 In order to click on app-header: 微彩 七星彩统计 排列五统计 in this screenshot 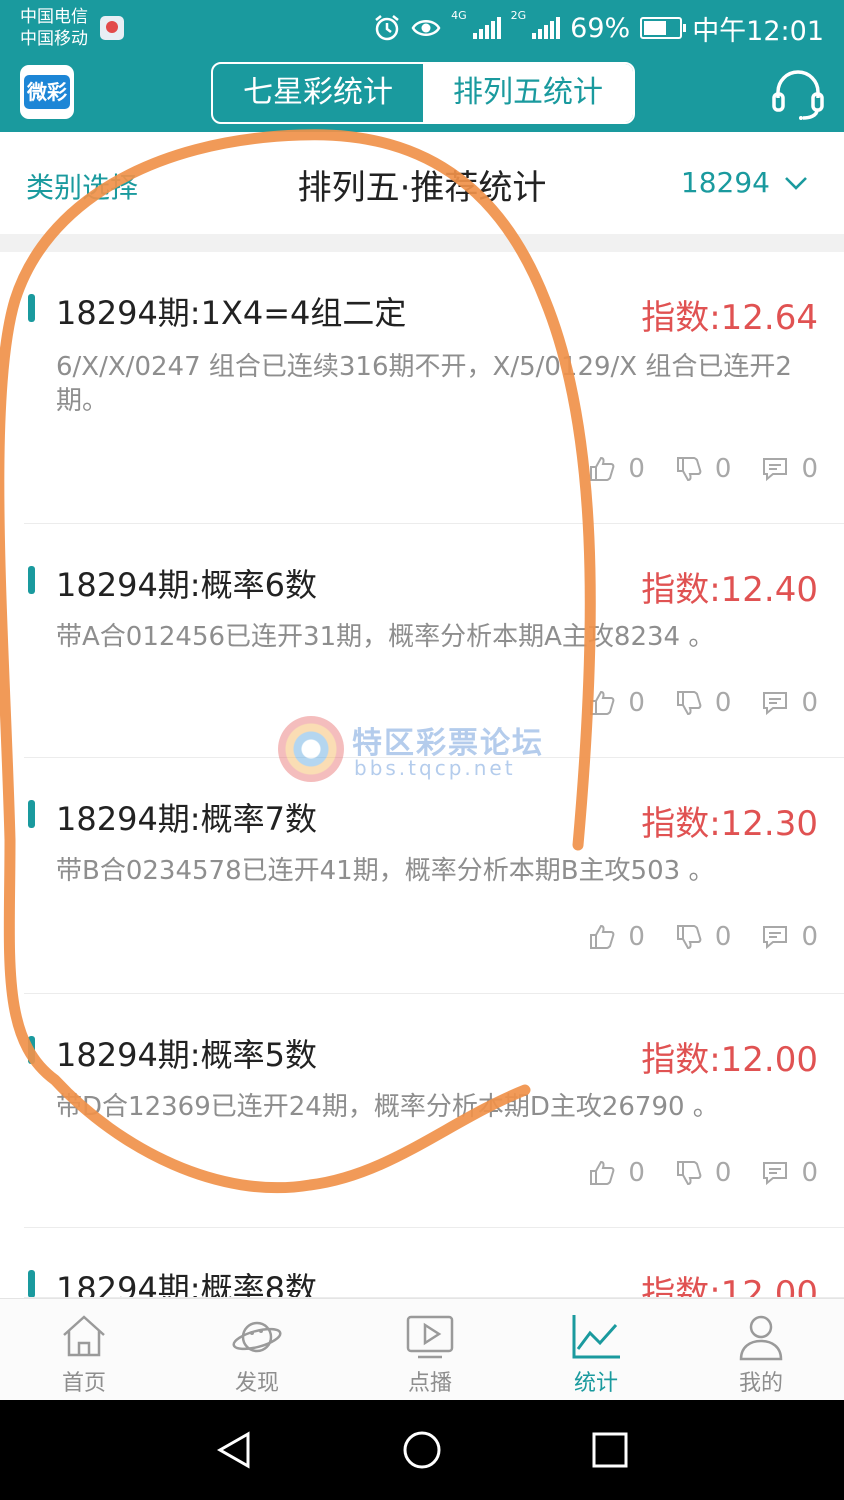, I will do `click(422, 94)`.